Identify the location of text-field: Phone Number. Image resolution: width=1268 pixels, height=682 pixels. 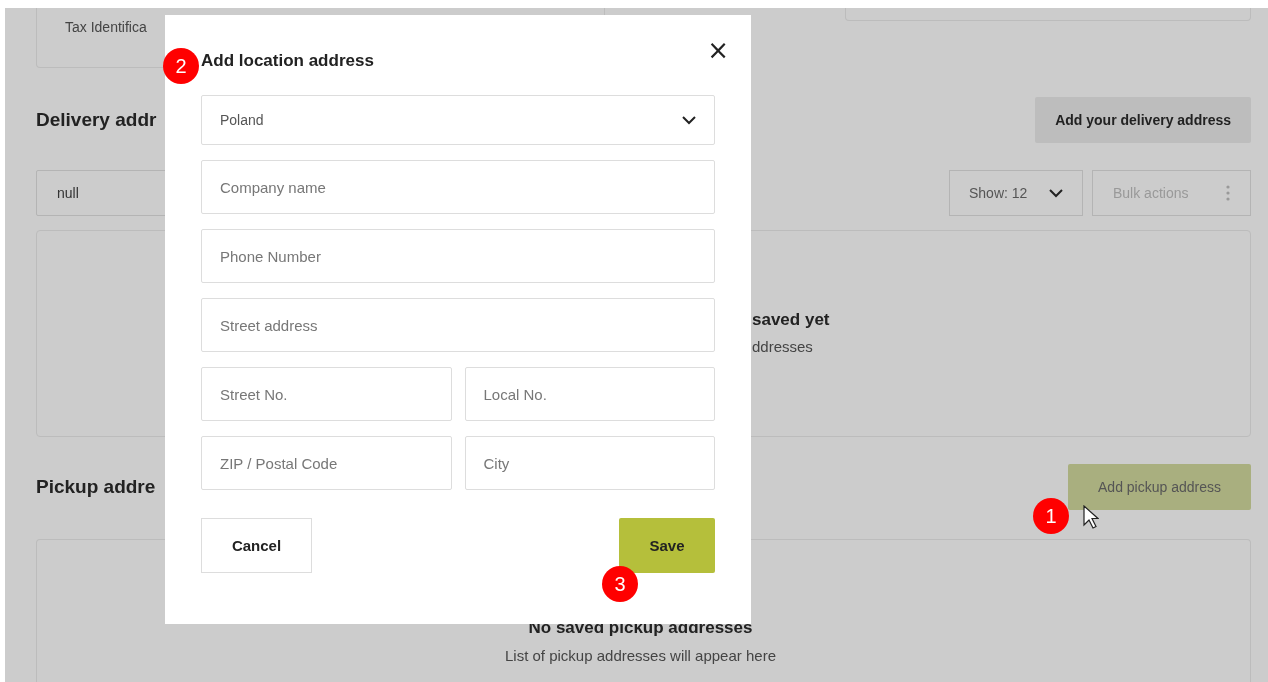
(458, 256).